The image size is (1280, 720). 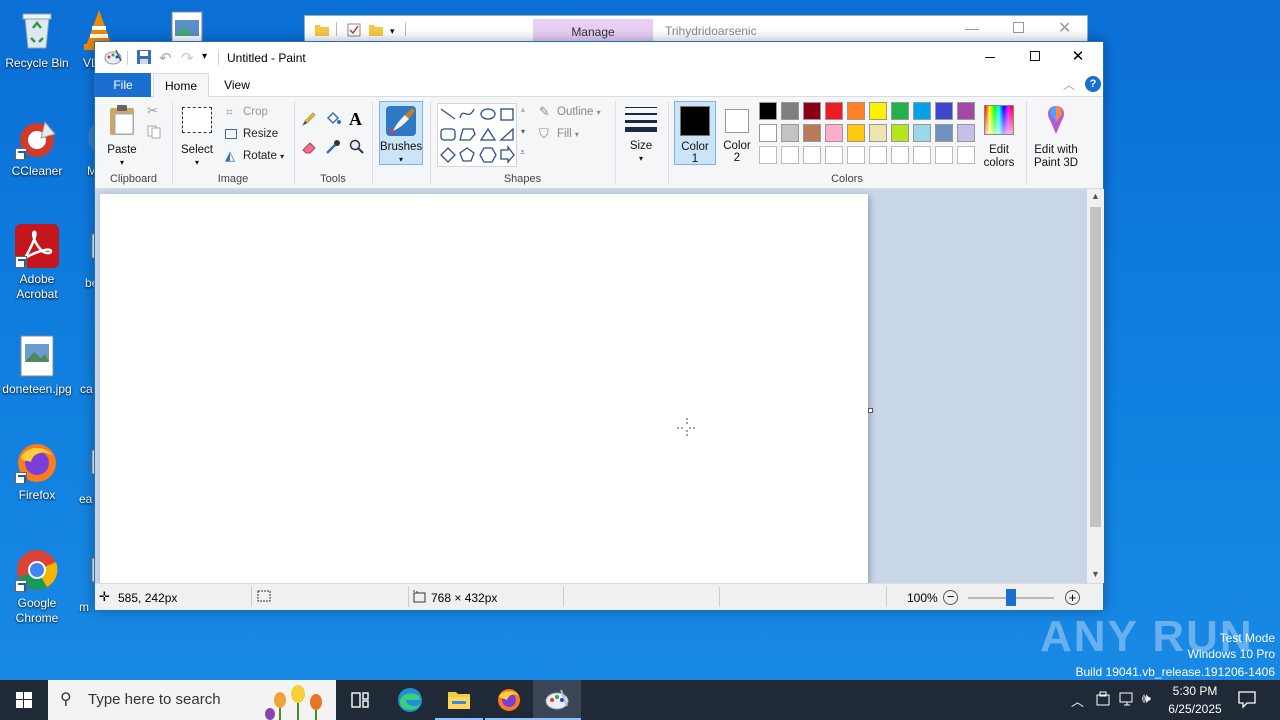 I want to click on desktop-icon-adobe-acrobat: Adobe Acrobat, so click(x=37, y=263).